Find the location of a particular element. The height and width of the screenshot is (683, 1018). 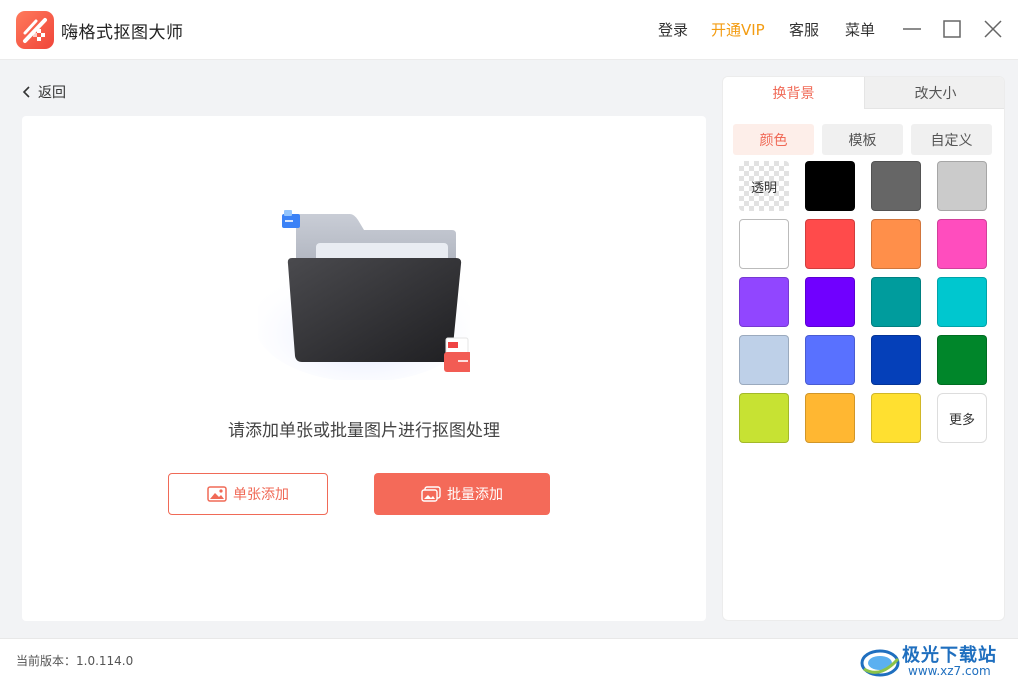

batch-add-label: 批量添加 is located at coordinates (475, 495).